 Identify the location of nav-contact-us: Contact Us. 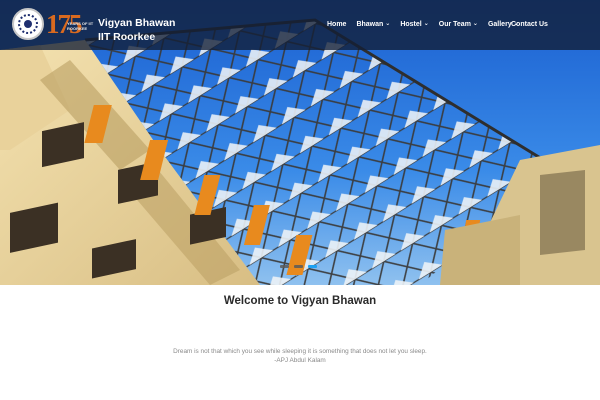
(529, 24).